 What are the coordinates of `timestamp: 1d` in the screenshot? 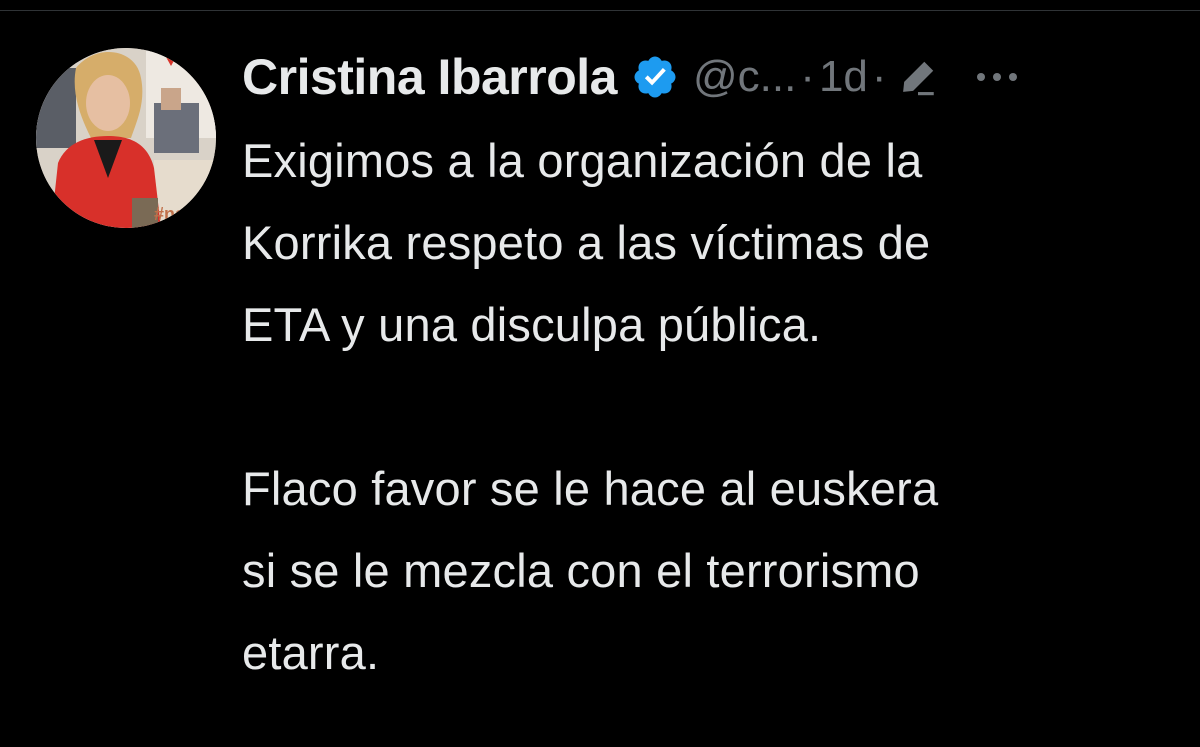 It's located at (843, 77).